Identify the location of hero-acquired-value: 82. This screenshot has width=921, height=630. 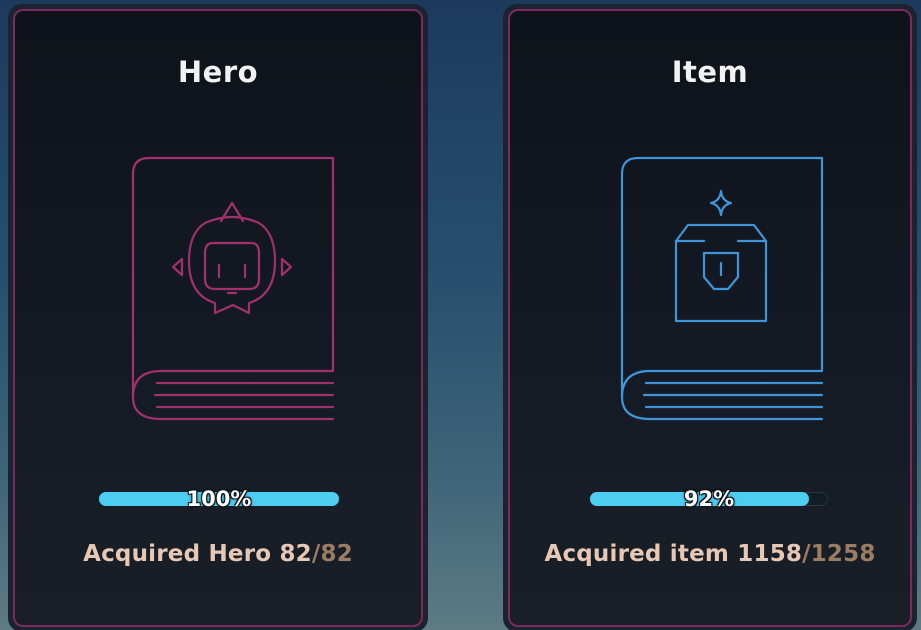
(295, 554).